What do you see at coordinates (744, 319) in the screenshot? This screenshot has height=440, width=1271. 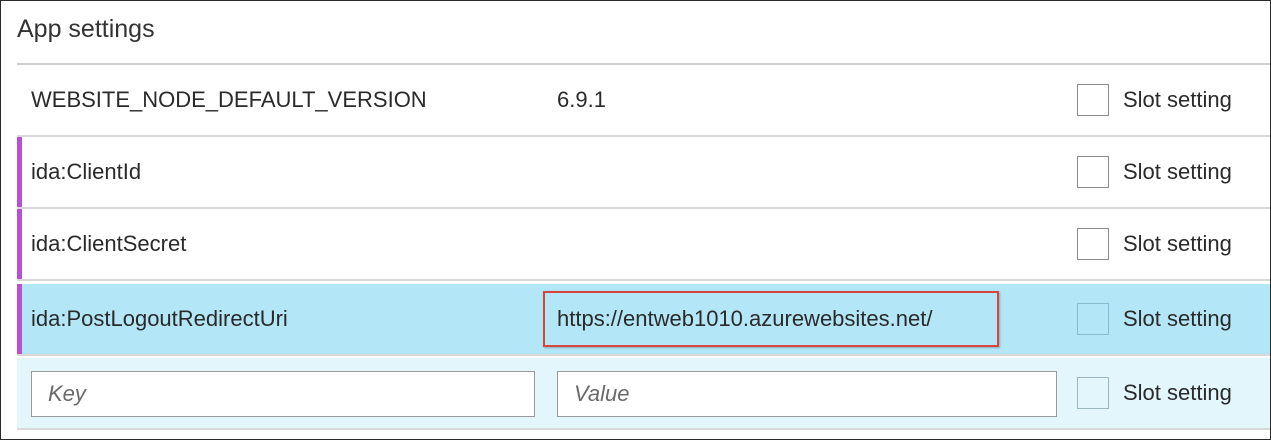 I see `setting-value: https://entweb1010.azurewebsites.net/` at bounding box center [744, 319].